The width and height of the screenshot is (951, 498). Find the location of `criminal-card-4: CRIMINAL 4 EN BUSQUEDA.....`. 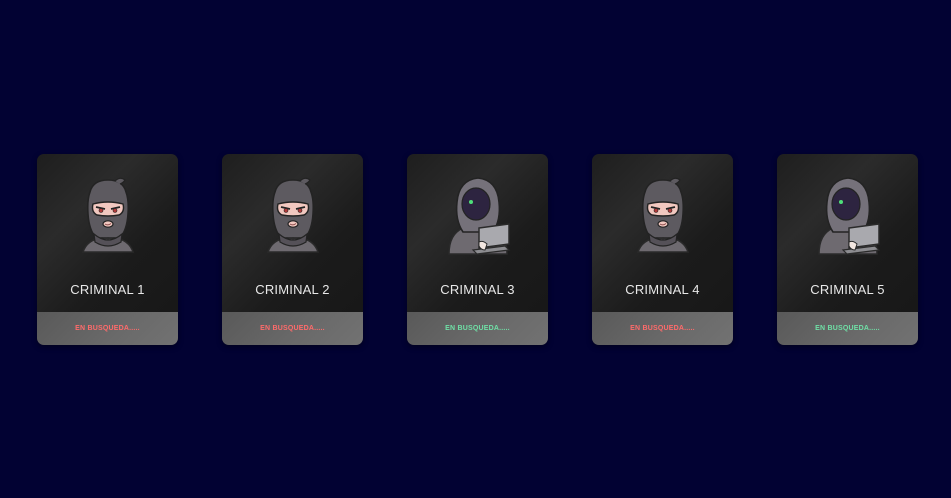

criminal-card-4: CRIMINAL 4 EN BUSQUEDA..... is located at coordinates (662, 249).